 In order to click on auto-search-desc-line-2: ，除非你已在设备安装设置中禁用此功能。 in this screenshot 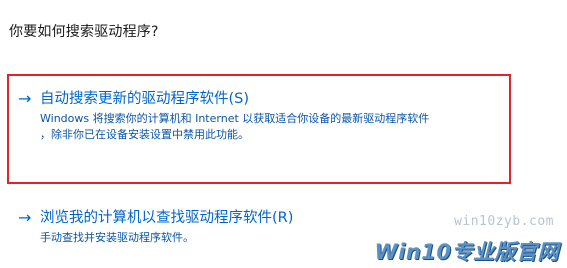, I will do `click(144, 134)`.